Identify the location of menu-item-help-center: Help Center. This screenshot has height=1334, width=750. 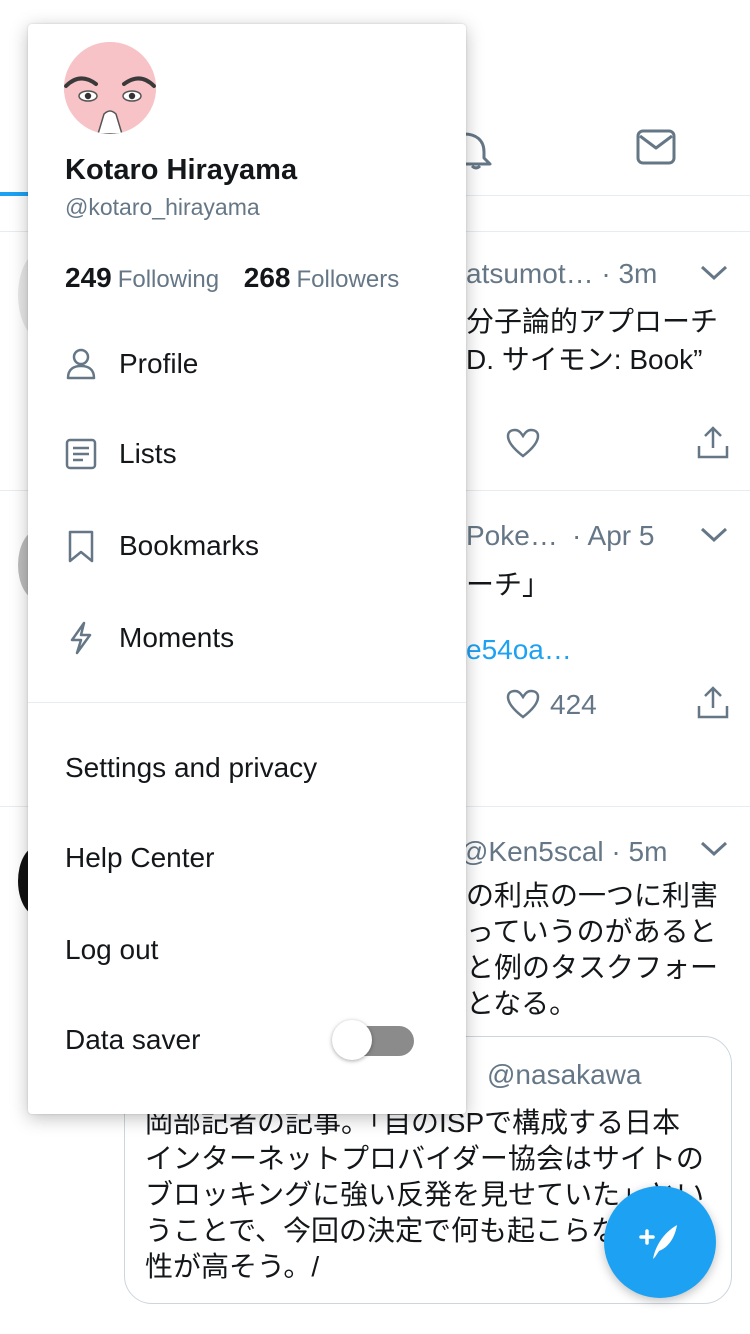
(139, 858).